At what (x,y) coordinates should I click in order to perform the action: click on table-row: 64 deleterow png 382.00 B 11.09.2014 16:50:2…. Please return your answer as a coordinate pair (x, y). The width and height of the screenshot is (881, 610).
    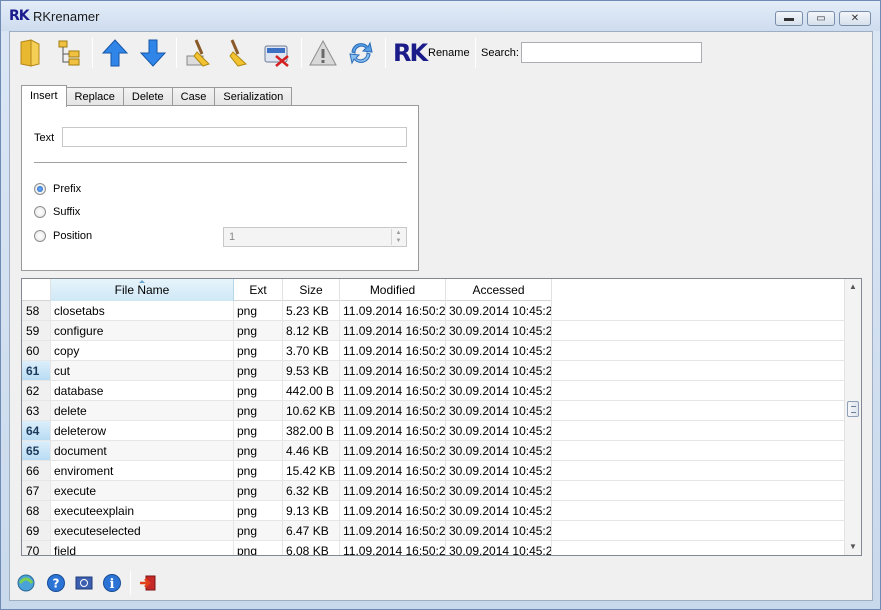
    Looking at the image, I should click on (433, 431).